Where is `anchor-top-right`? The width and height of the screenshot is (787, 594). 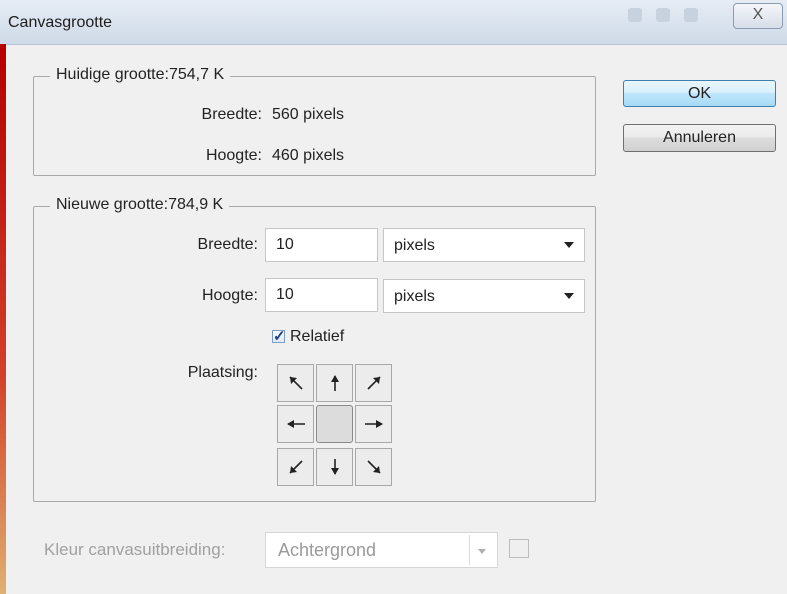 anchor-top-right is located at coordinates (373, 383).